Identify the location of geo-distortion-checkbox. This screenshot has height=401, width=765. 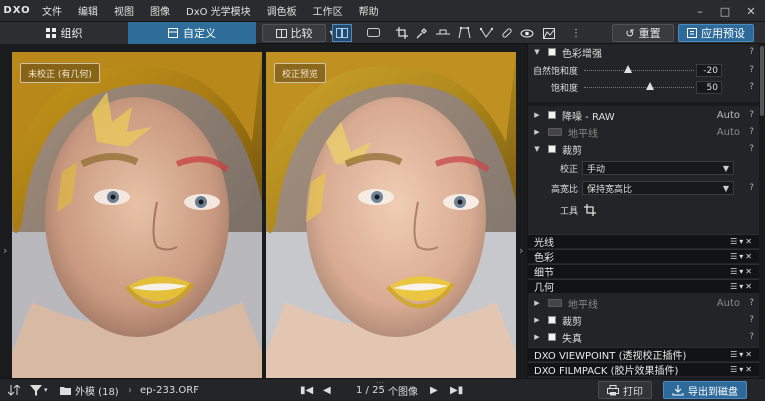
(552, 337).